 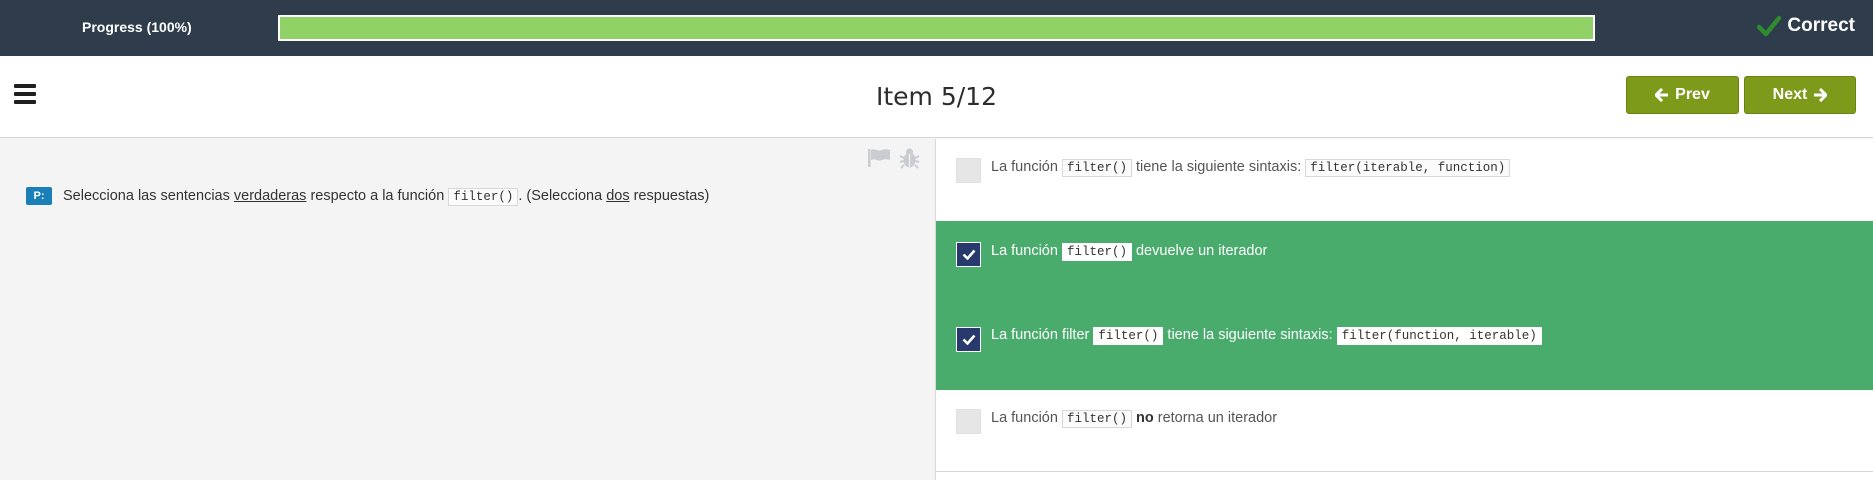 I want to click on question-text-part: . (Selecciona, so click(x=562, y=196).